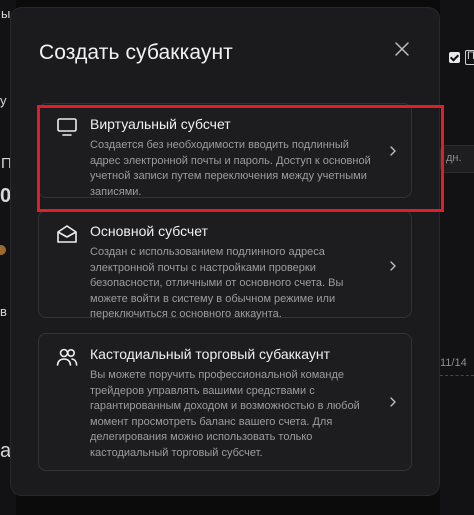 This screenshot has height=515, width=474. Describe the element at coordinates (160, 124) in the screenshot. I see `option-title: Виртуальный субсчет` at that location.